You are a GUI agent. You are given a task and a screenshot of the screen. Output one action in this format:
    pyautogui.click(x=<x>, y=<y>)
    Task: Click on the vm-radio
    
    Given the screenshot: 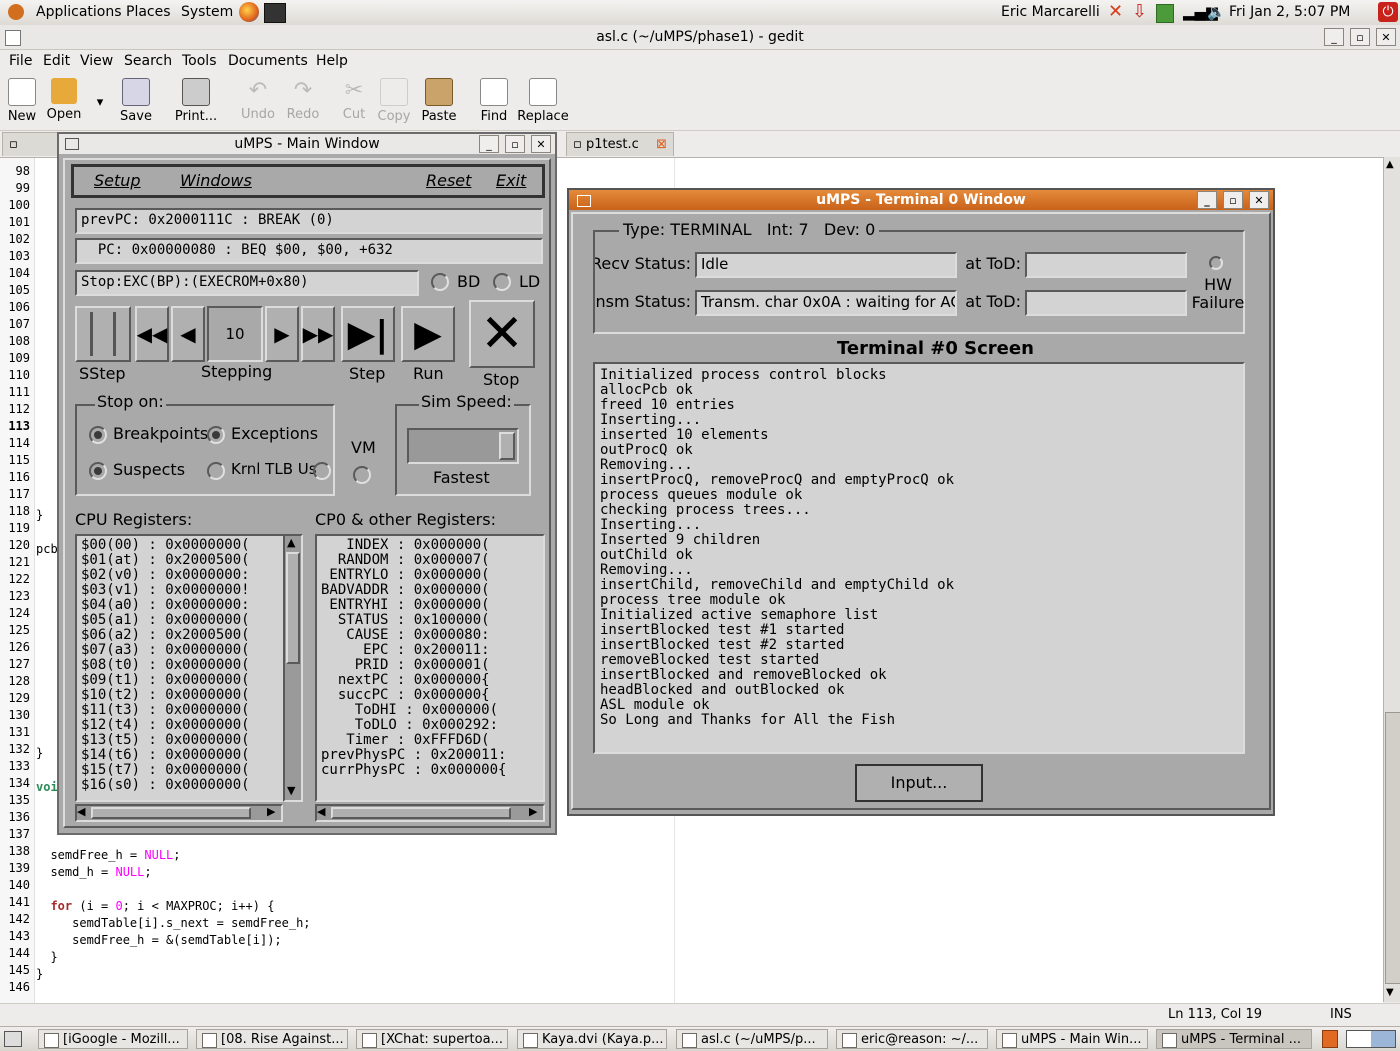 What is the action you would take?
    pyautogui.click(x=362, y=475)
    